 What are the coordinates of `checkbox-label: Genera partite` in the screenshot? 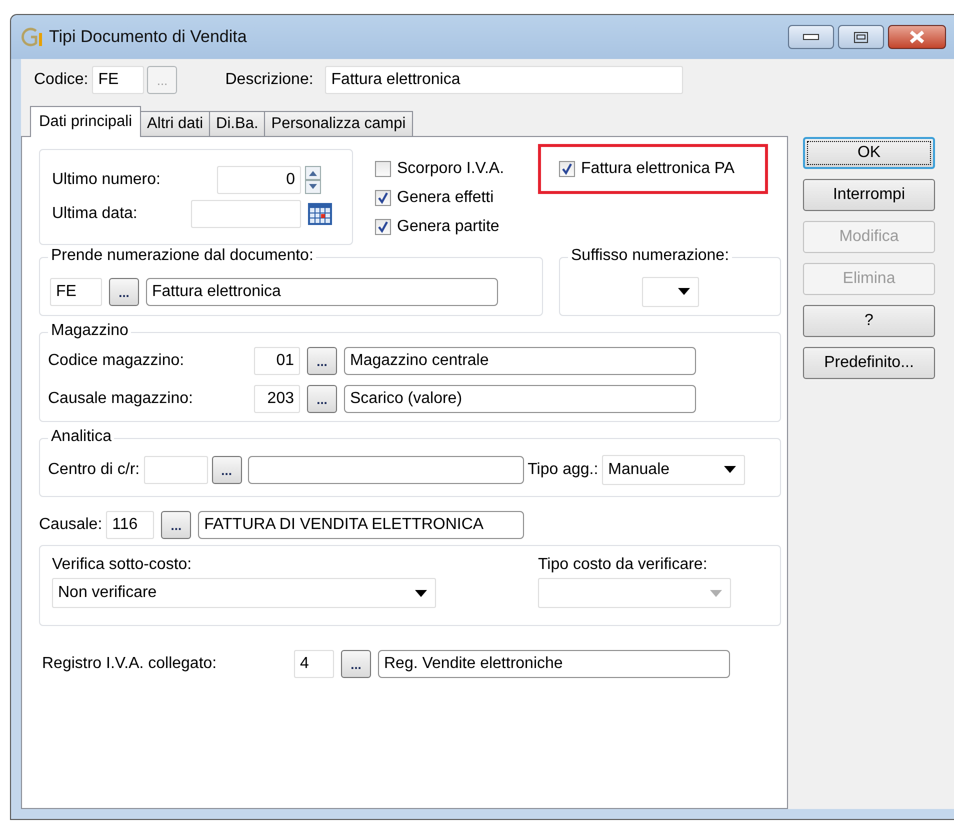 It's located at (448, 227).